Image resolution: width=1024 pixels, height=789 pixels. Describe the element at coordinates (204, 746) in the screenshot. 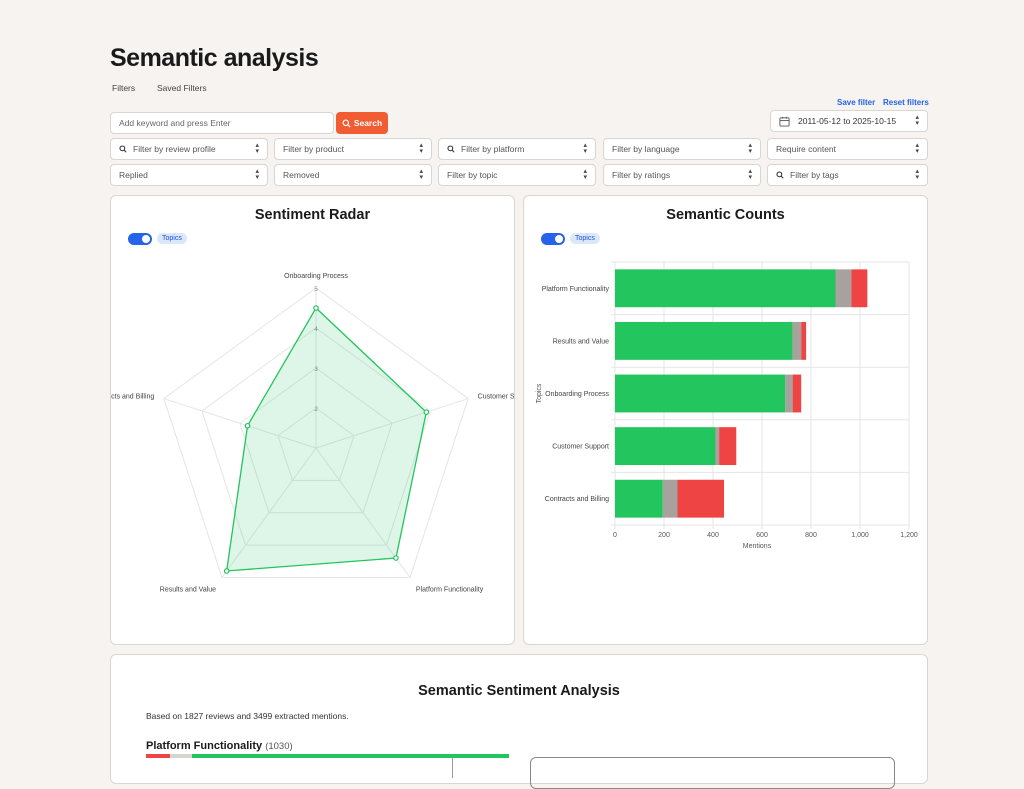

I see `topic-name: Platform Functionality` at that location.